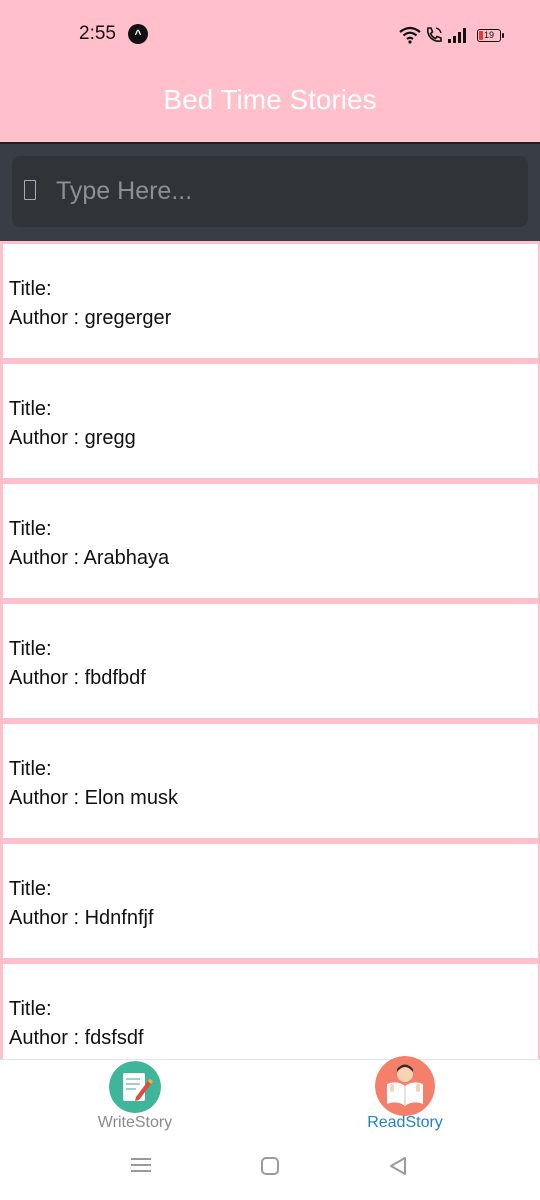 The width and height of the screenshot is (540, 1200). I want to click on story-card: Title: Author : fdsfsdf, so click(270, 1011).